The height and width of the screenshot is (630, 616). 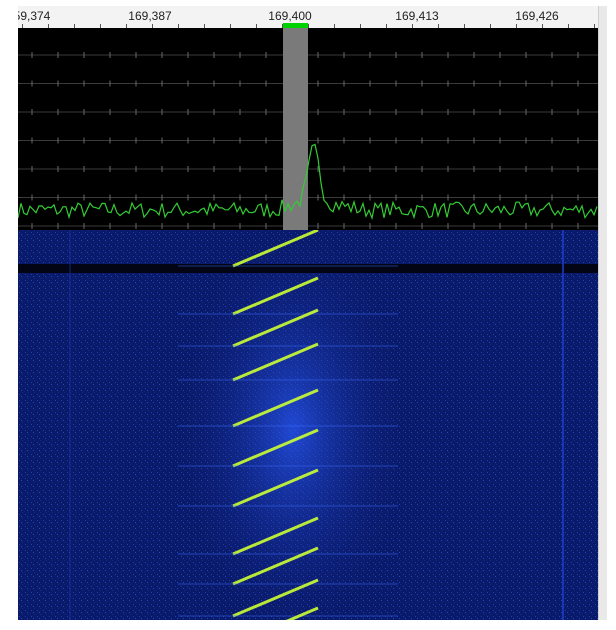 I want to click on freq-label-1: 59,374, so click(x=34, y=16).